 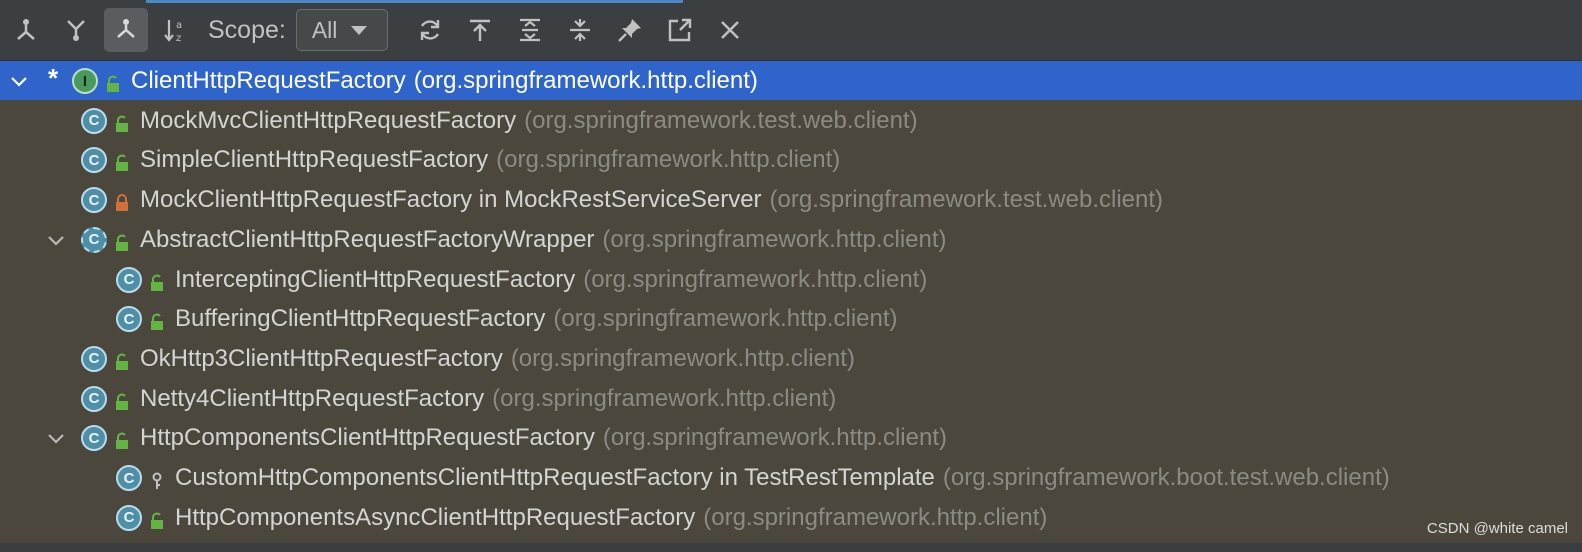 What do you see at coordinates (85, 81) in the screenshot?
I see `interface-icon: I` at bounding box center [85, 81].